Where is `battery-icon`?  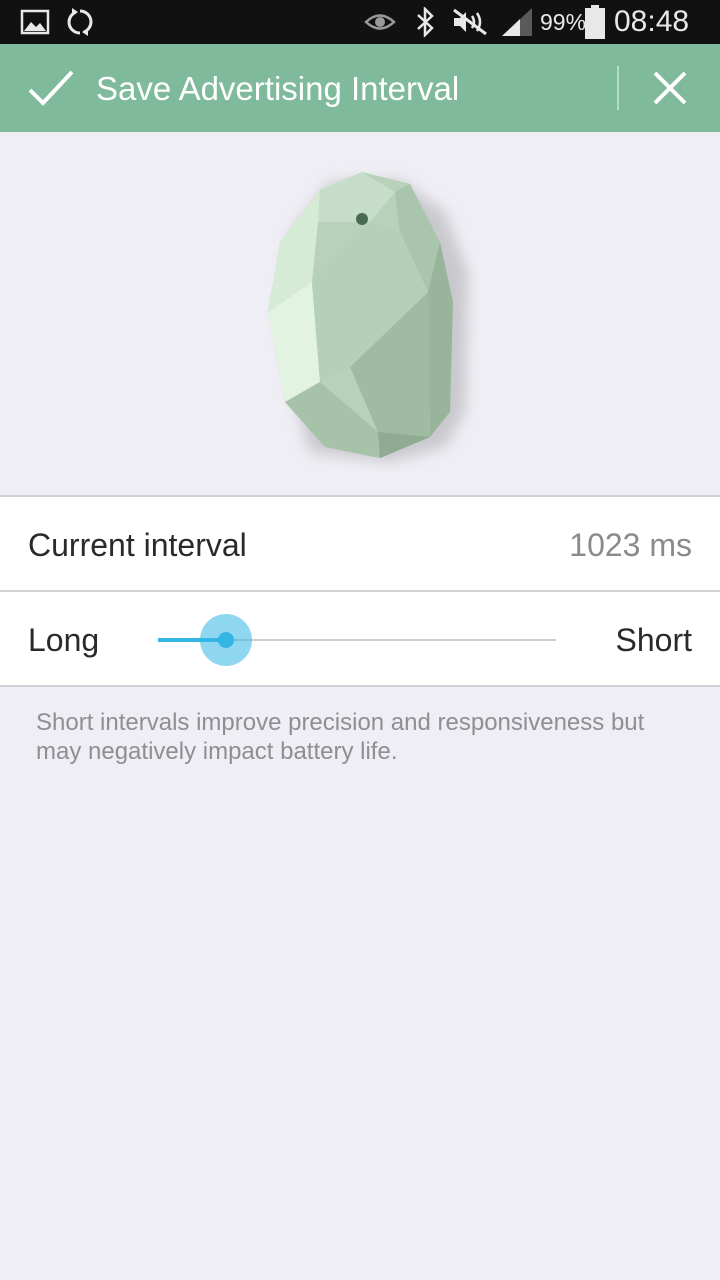 battery-icon is located at coordinates (595, 22).